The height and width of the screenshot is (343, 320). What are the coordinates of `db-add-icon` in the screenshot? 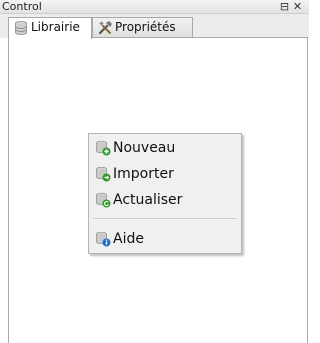 It's located at (103, 148).